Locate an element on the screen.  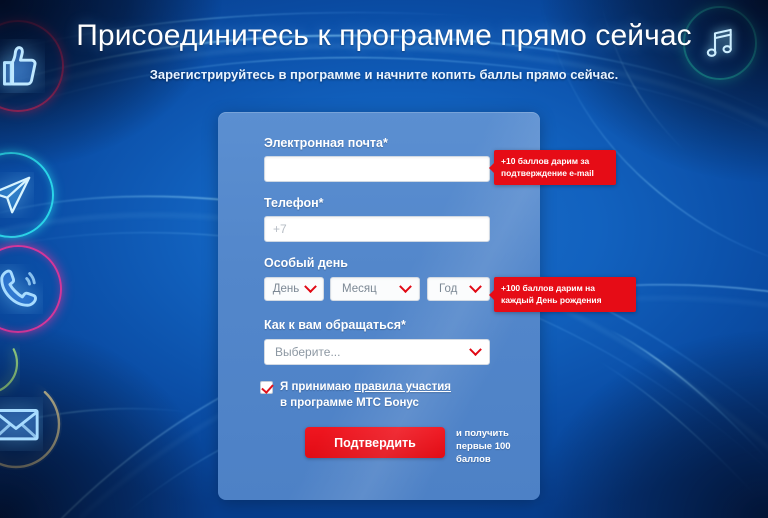
birthday-day-value: День is located at coordinates (286, 289).